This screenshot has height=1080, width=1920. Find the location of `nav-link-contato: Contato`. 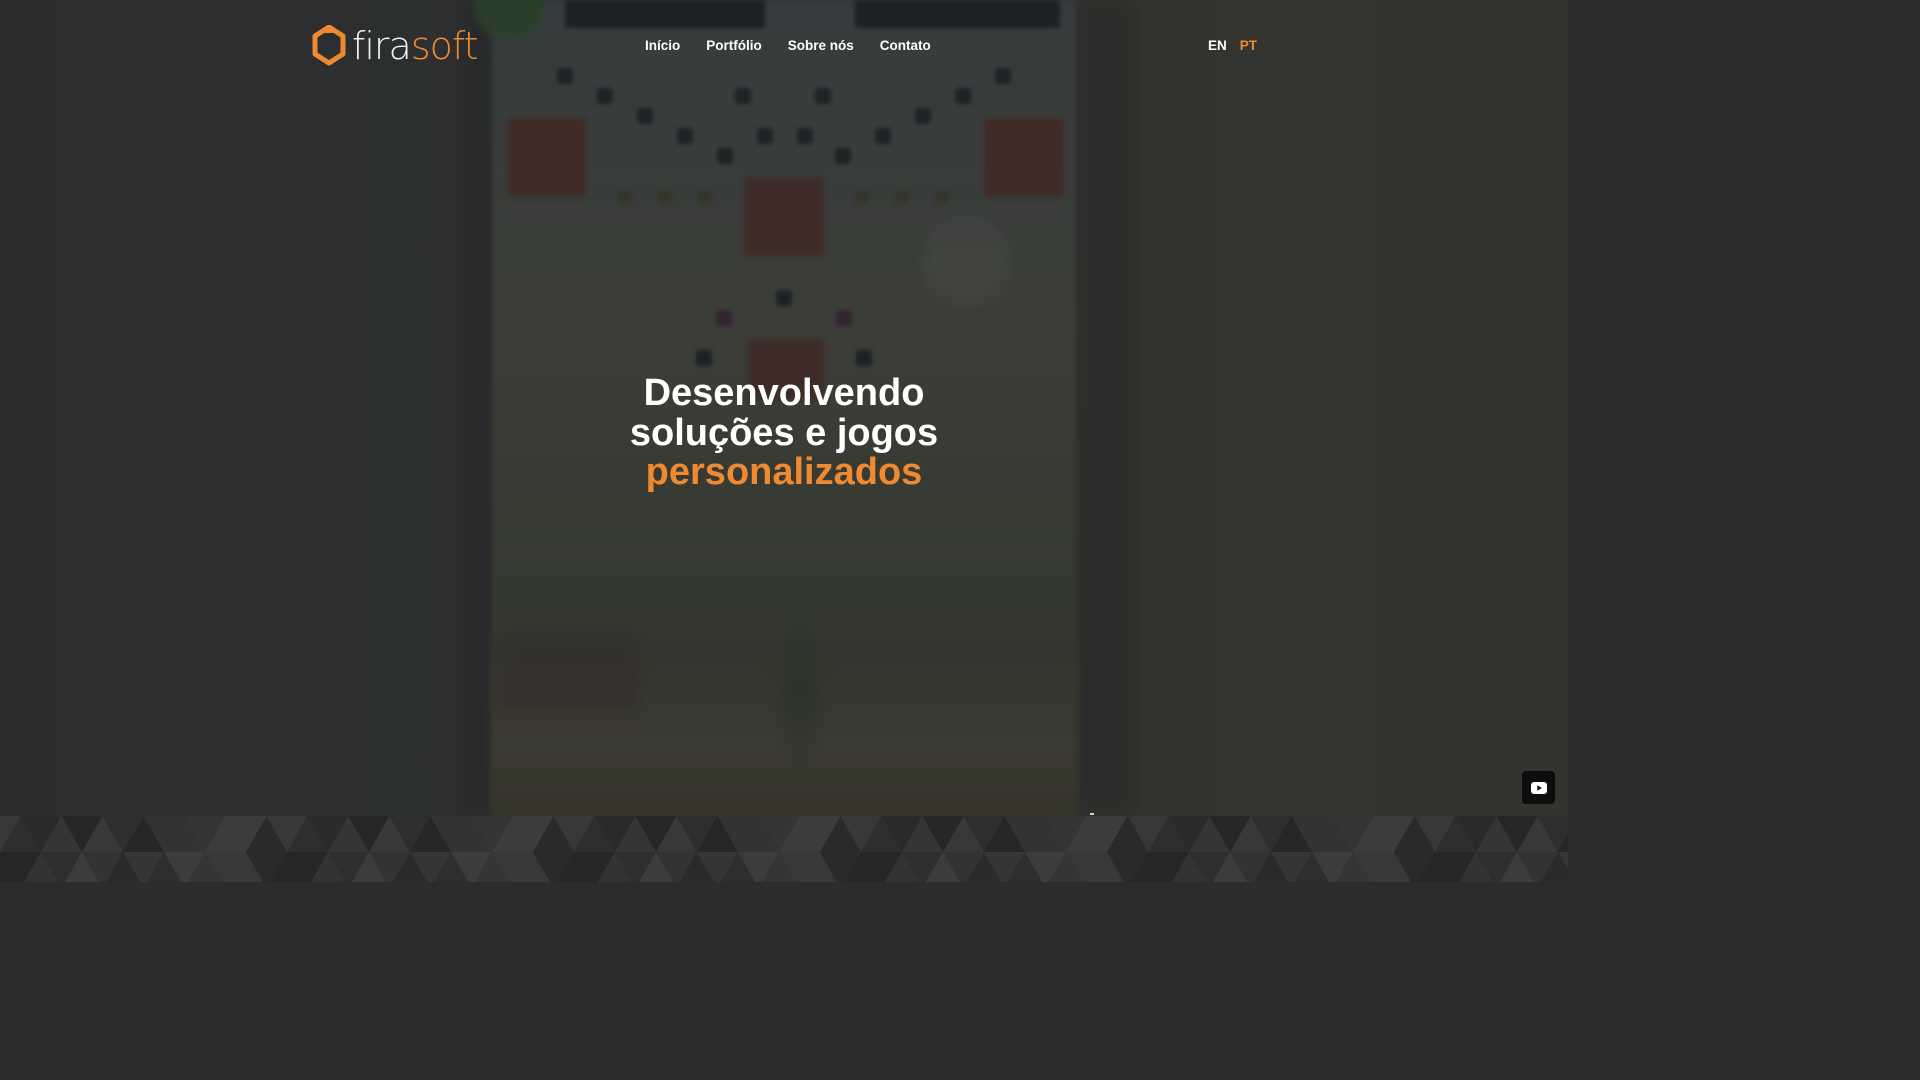

nav-link-contato: Contato is located at coordinates (905, 46).